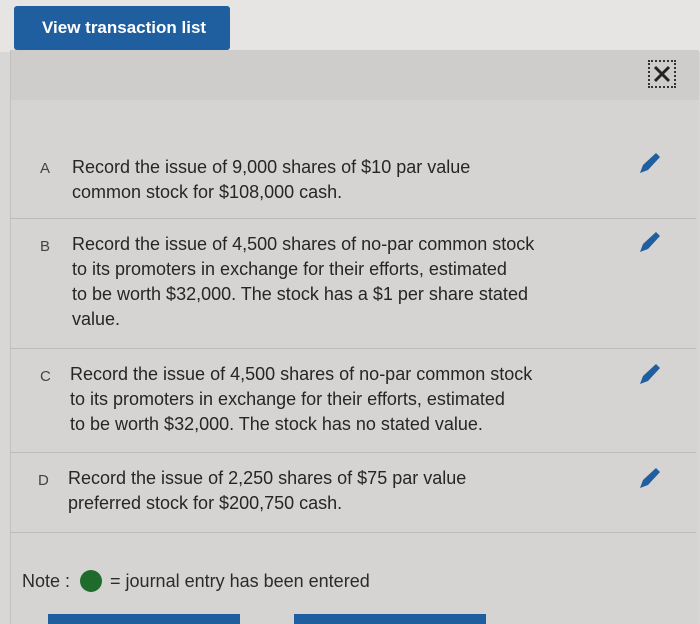  Describe the element at coordinates (43, 480) in the screenshot. I see `transaction-letter-d: D` at that location.